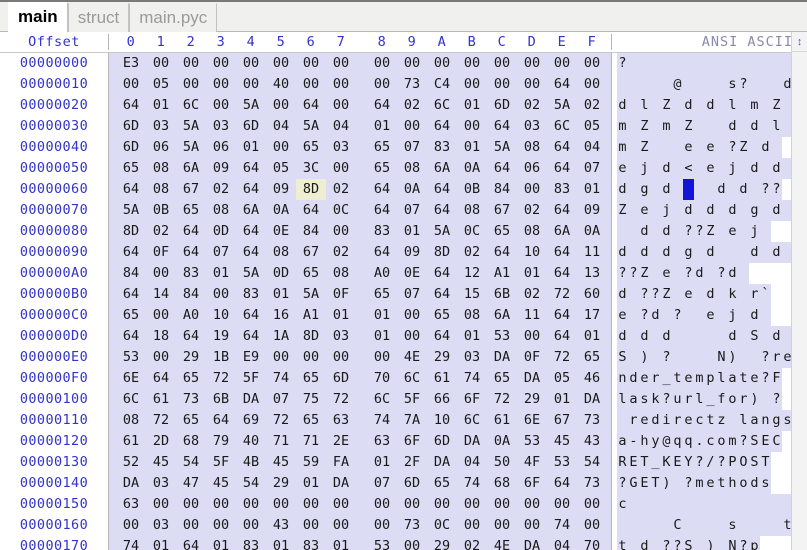  I want to click on row-hex-bytes: 64 14 84 00 83 01 5A 0F 65 07 64 15 6B 02 72 60, so click(359, 294).